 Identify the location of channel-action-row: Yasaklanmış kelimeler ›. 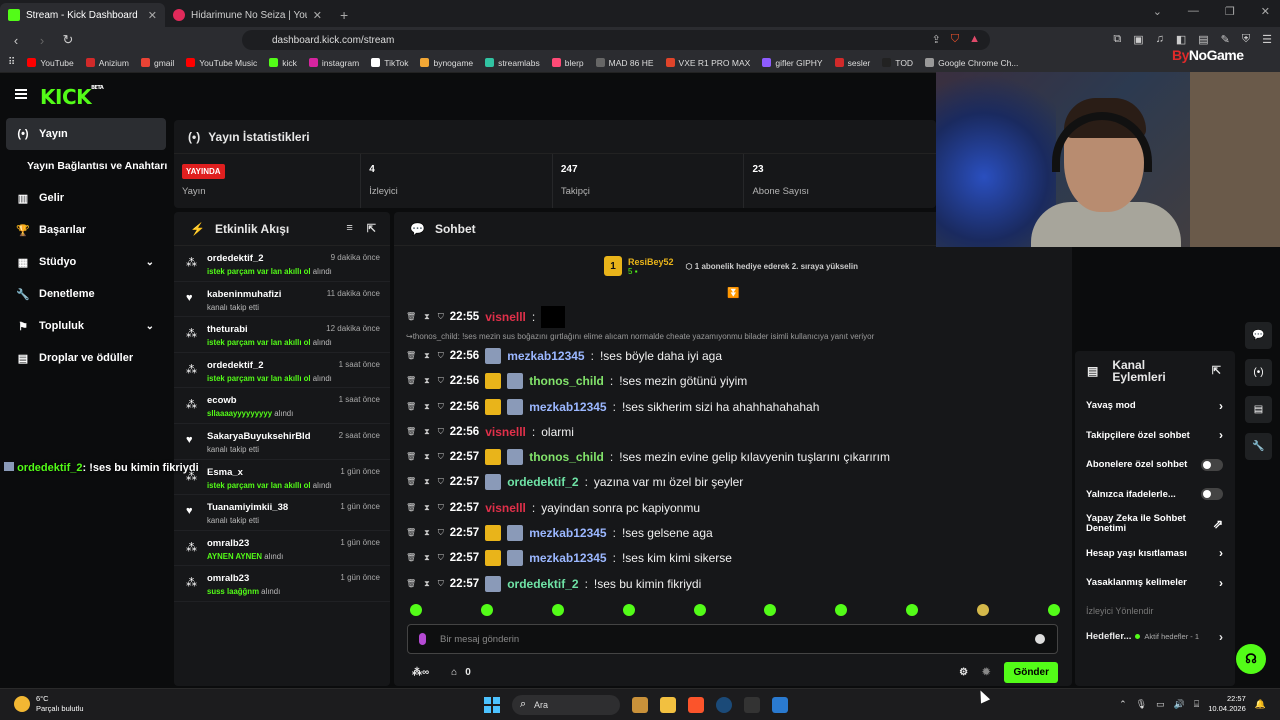
(1155, 583).